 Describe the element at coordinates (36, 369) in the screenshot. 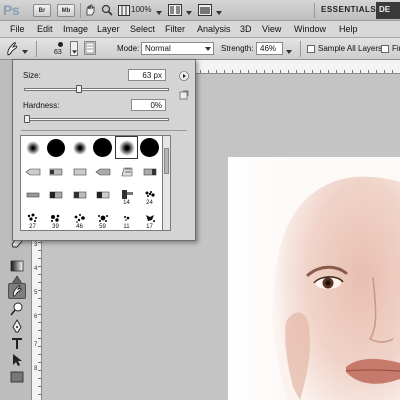

I see `ruler-mark: 8` at that location.